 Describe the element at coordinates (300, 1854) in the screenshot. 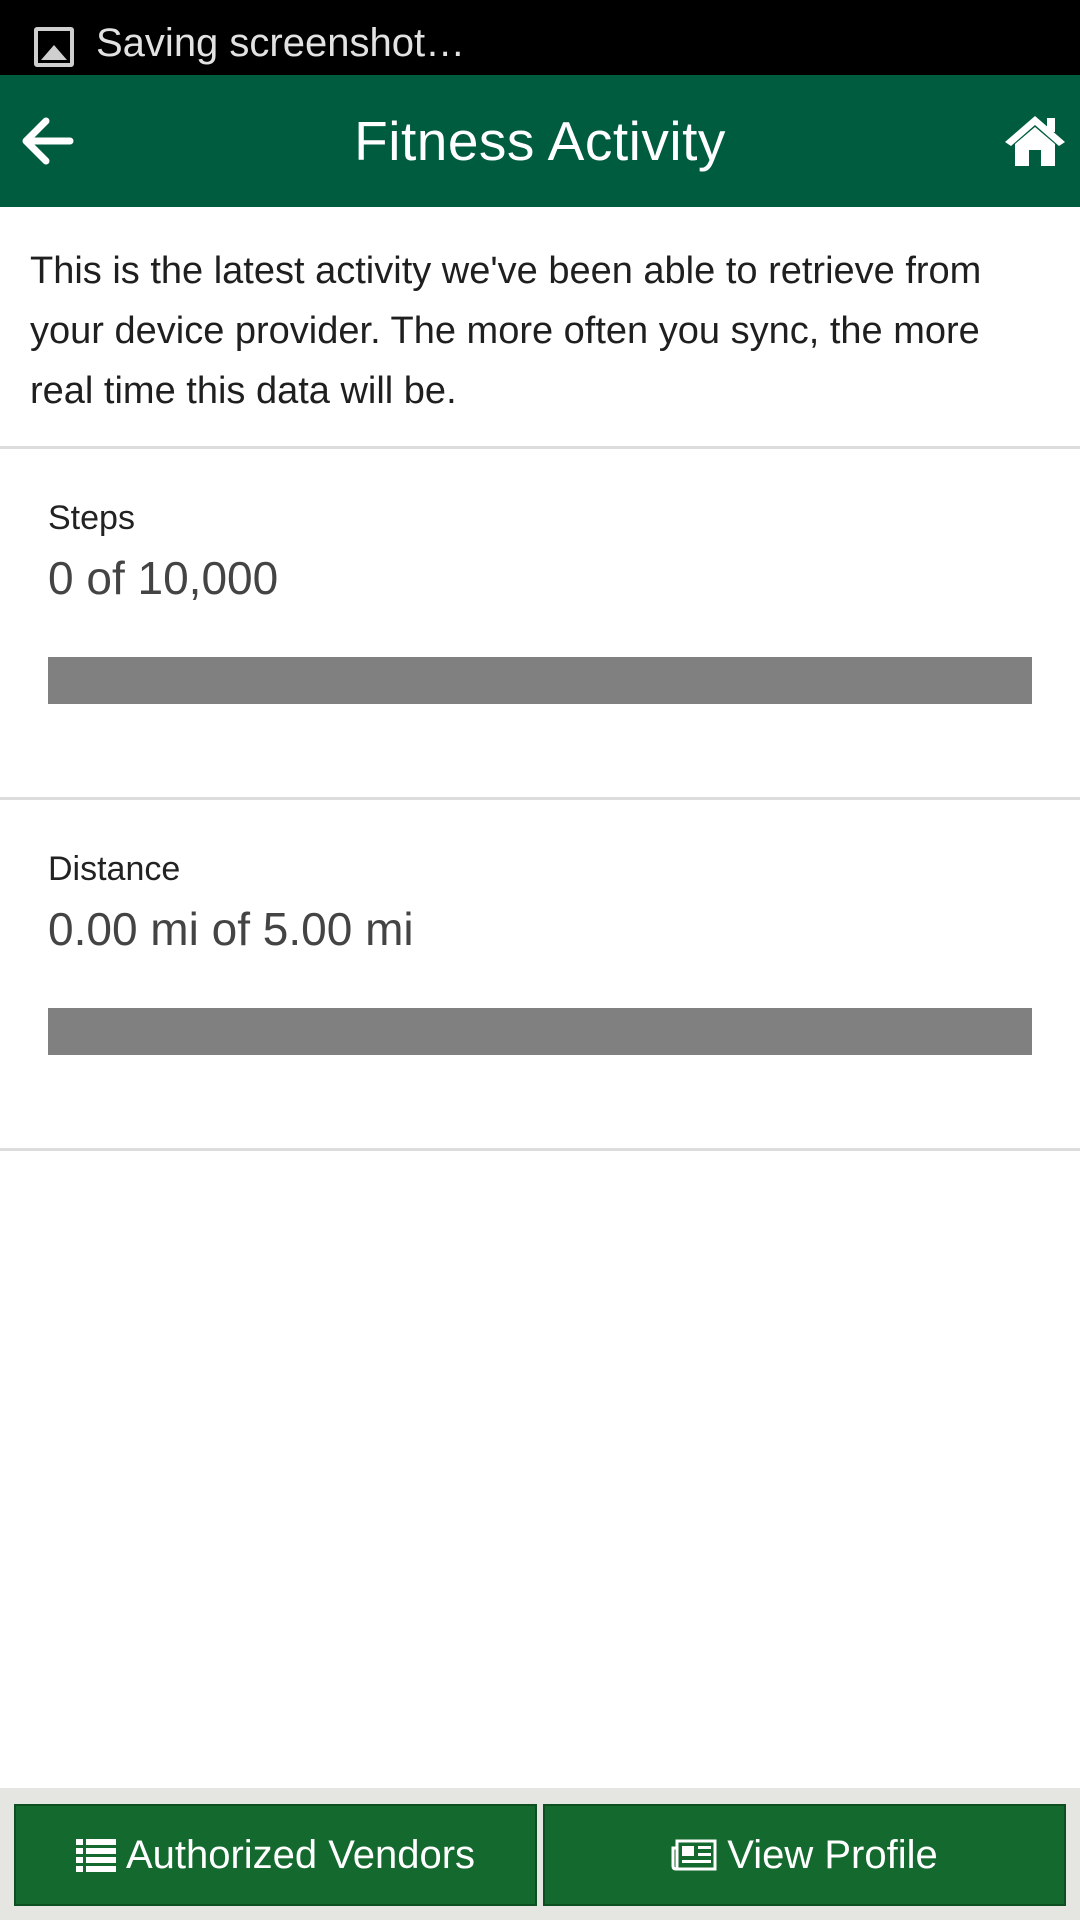

I see `authorized-vendors-label: Authorized Vendors` at that location.